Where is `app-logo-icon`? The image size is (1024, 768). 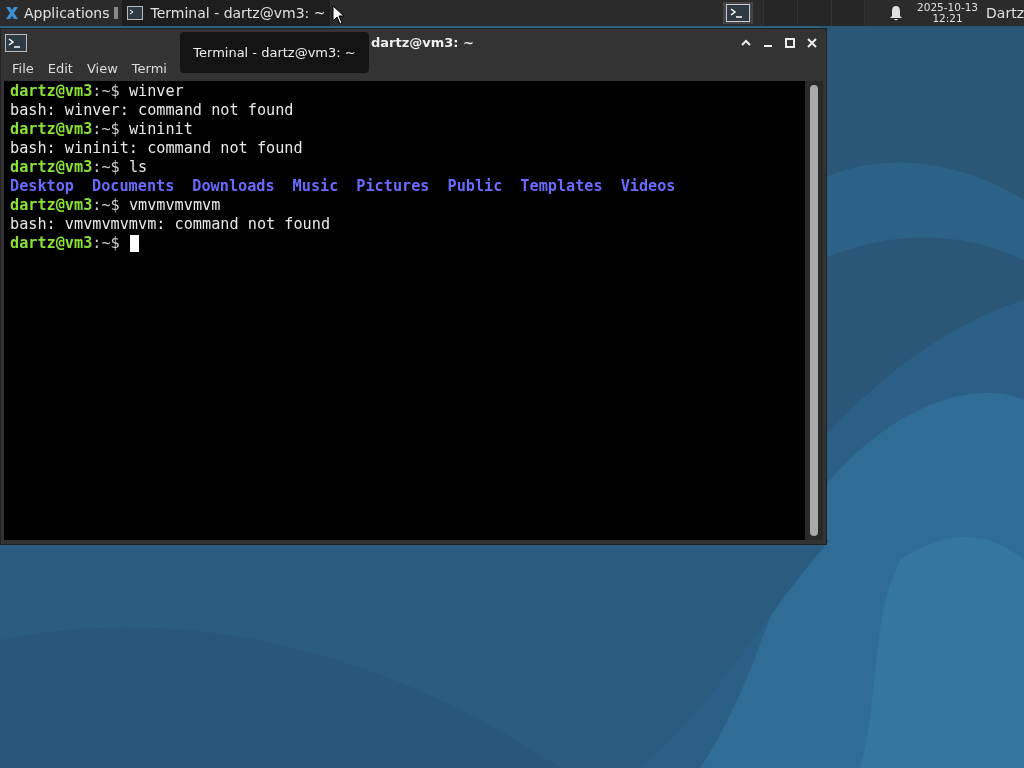
app-logo-icon is located at coordinates (12, 13).